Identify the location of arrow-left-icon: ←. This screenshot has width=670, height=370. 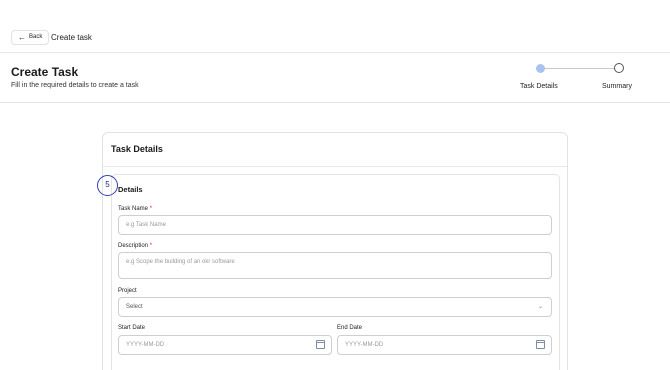
(22, 37).